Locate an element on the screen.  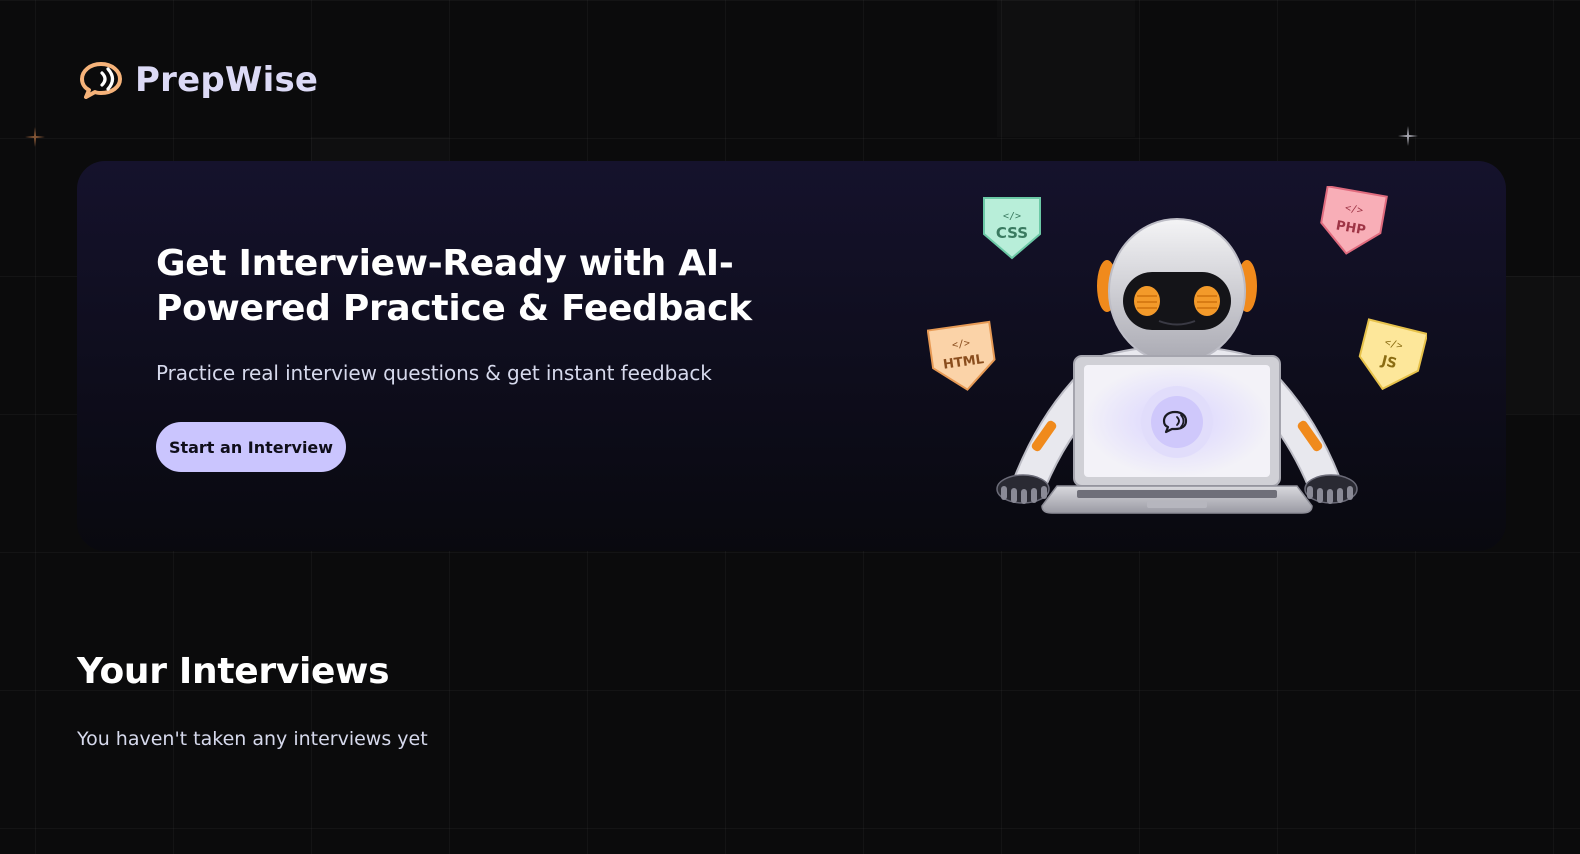
brand-name: PrepWise is located at coordinates (227, 80).